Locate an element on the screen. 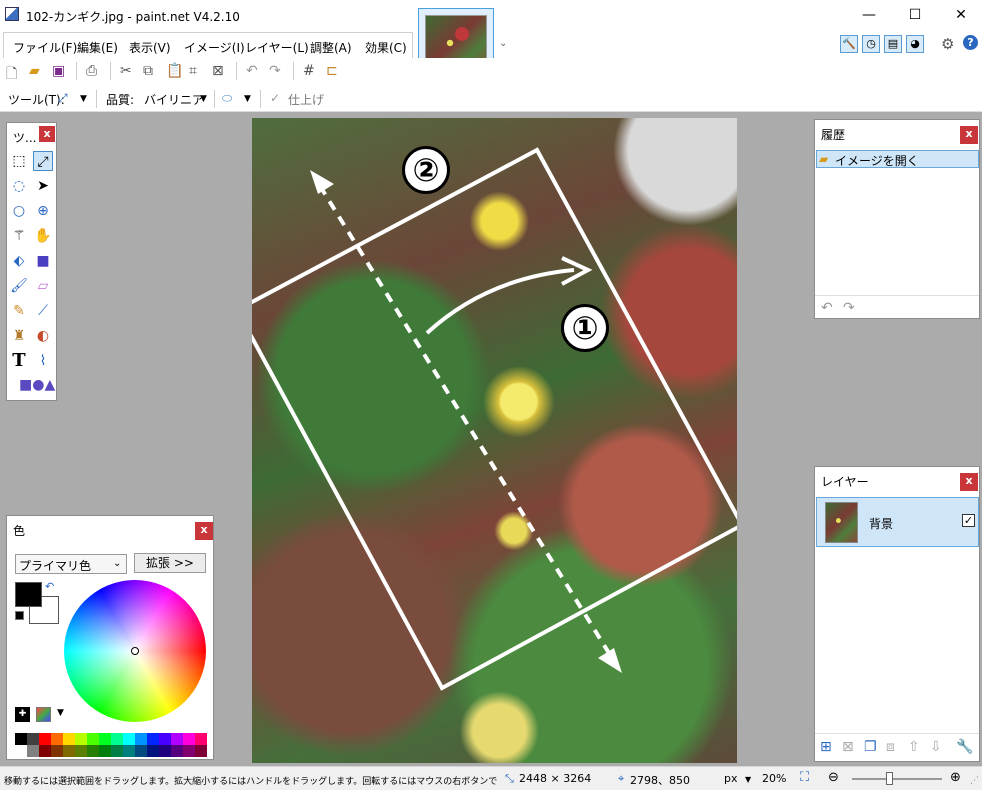 The image size is (982, 790). ellipse-select-icon: ○ is located at coordinates (19, 211).